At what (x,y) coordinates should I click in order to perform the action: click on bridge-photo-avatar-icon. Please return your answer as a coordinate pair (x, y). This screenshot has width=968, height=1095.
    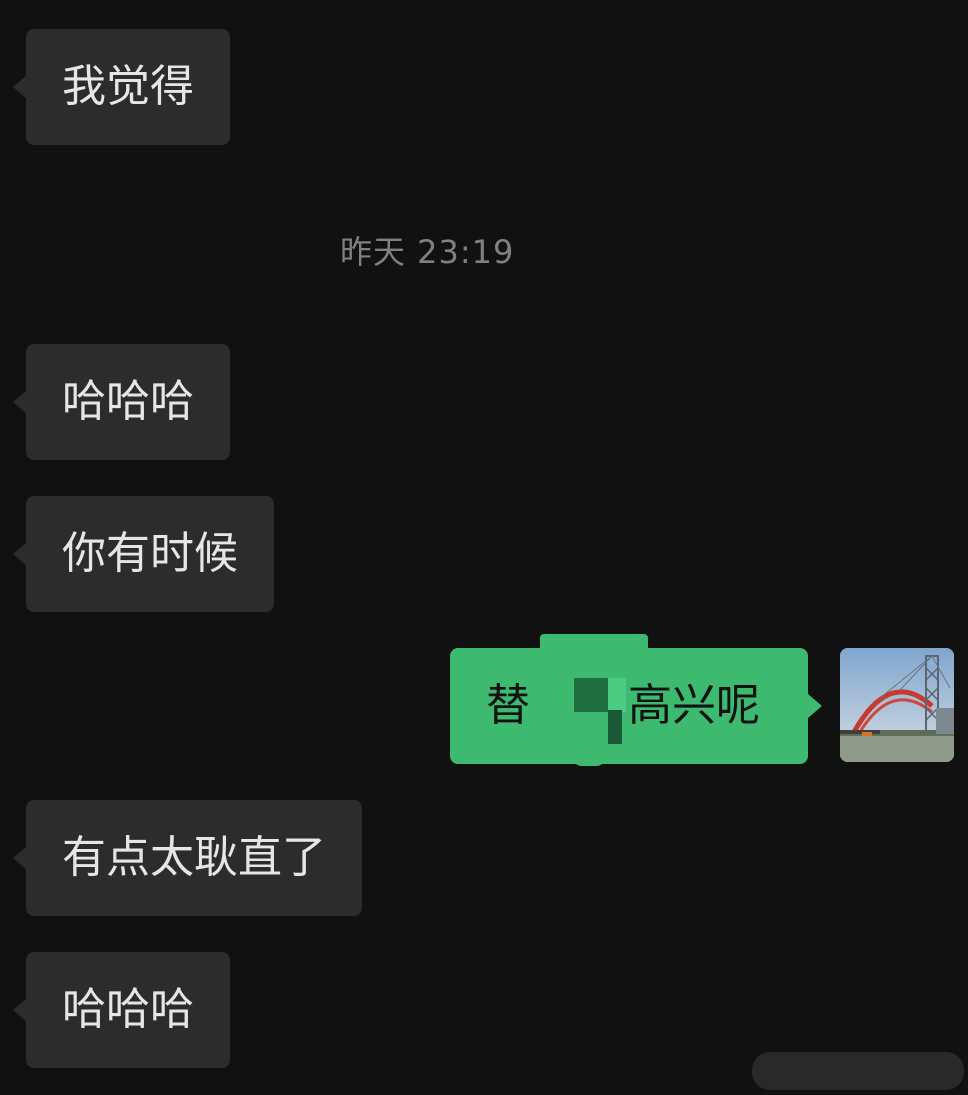
    Looking at the image, I should click on (897, 705).